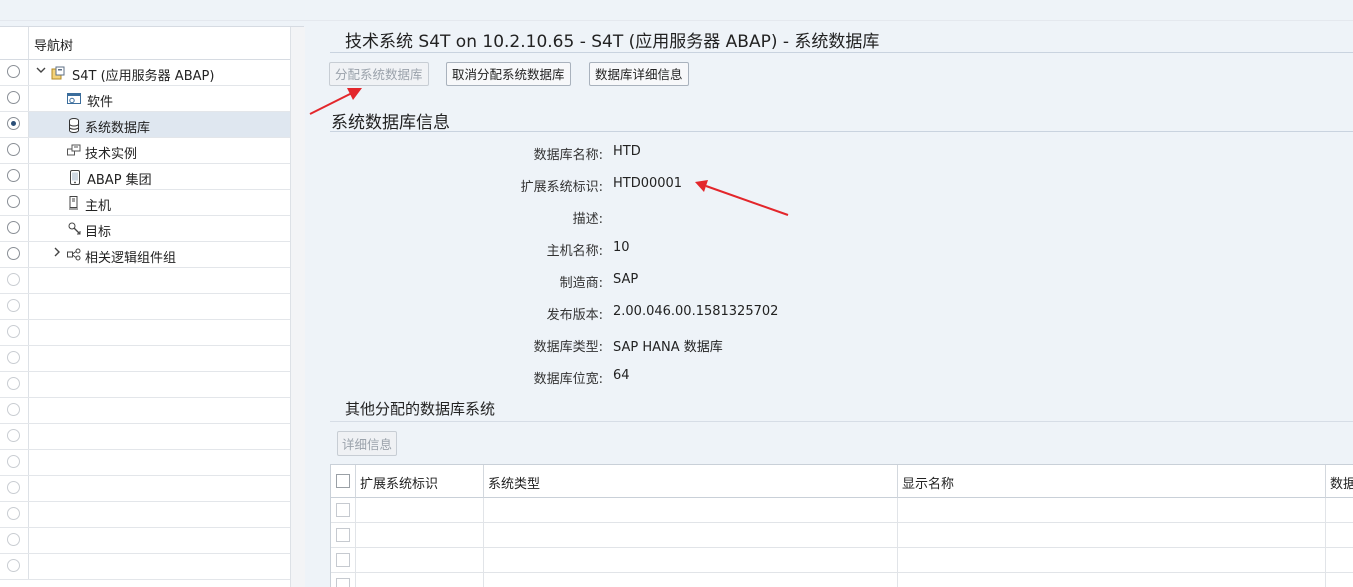  I want to click on nav-item-label: 软件, so click(100, 102).